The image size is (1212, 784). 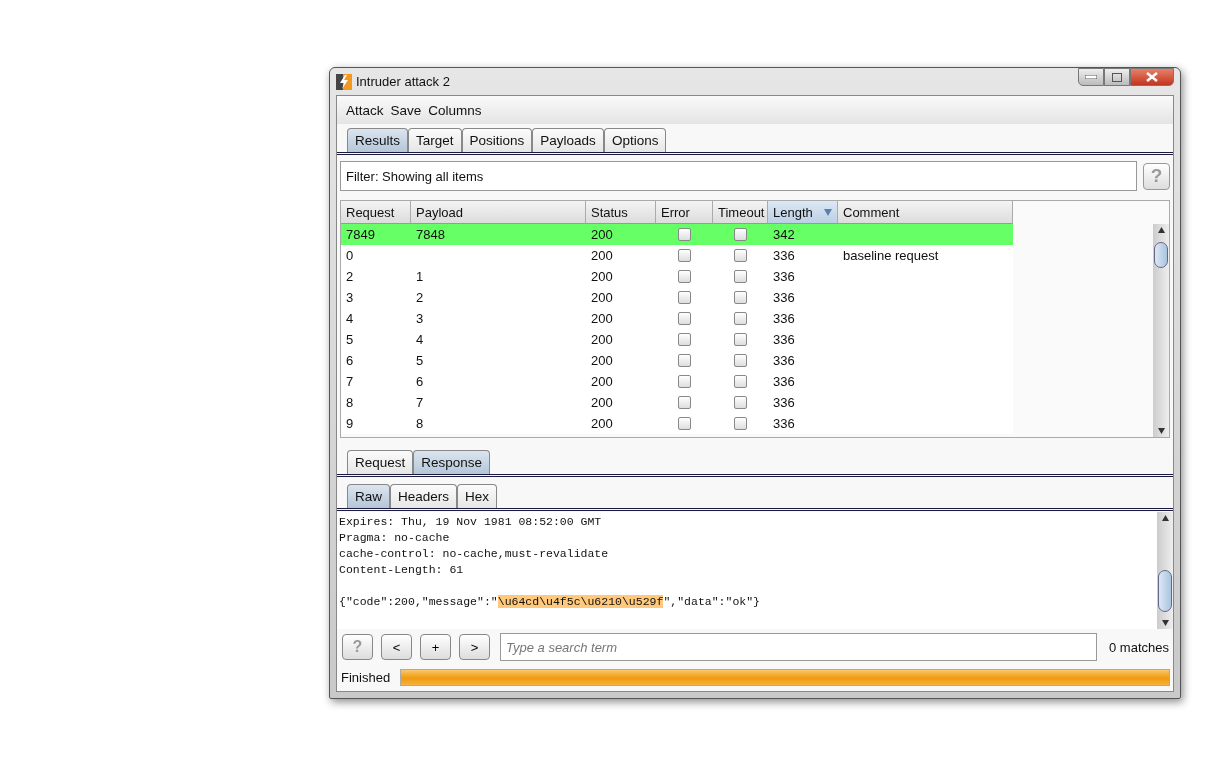 I want to click on table-row: 2 1 200 336, so click(x=677, y=276).